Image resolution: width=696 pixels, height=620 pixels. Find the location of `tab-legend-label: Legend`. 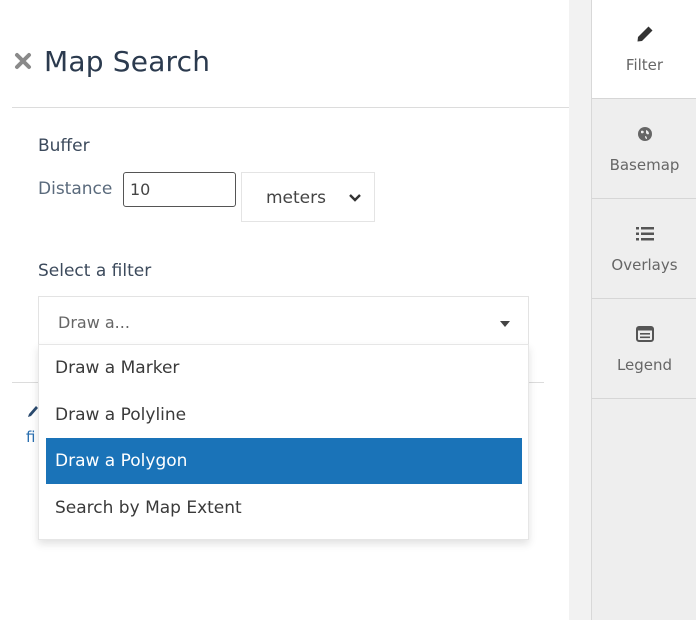

tab-legend-label: Legend is located at coordinates (644, 365).